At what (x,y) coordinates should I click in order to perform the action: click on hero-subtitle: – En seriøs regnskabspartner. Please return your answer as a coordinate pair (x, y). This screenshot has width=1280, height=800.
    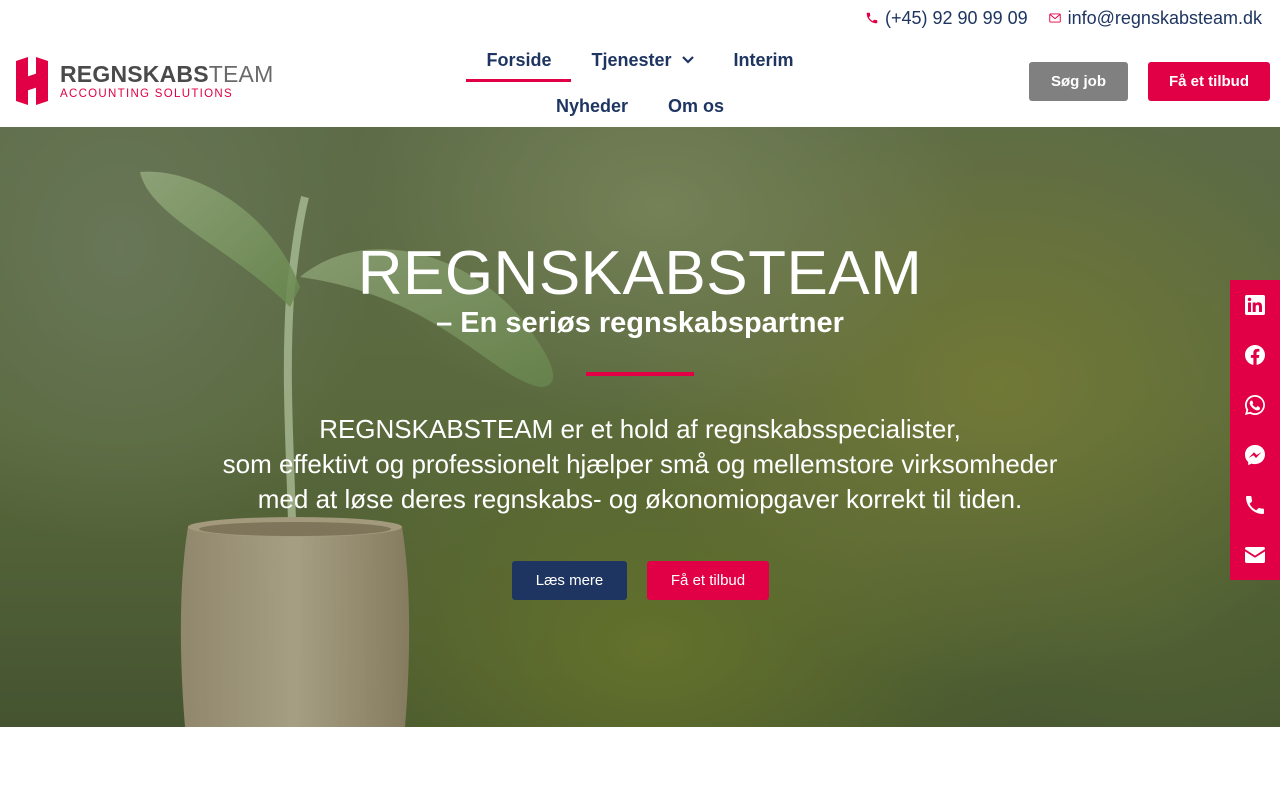
    Looking at the image, I should click on (640, 323).